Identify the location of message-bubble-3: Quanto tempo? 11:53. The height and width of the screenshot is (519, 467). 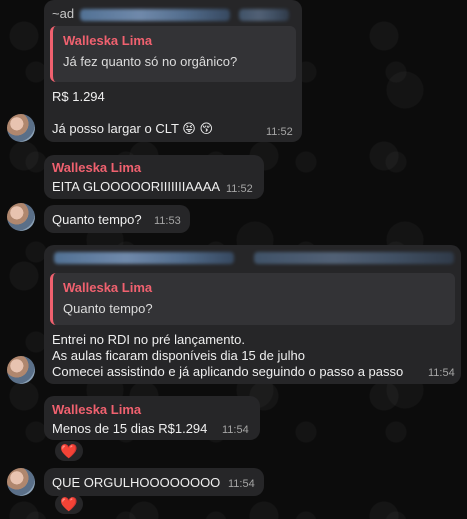
(117, 219).